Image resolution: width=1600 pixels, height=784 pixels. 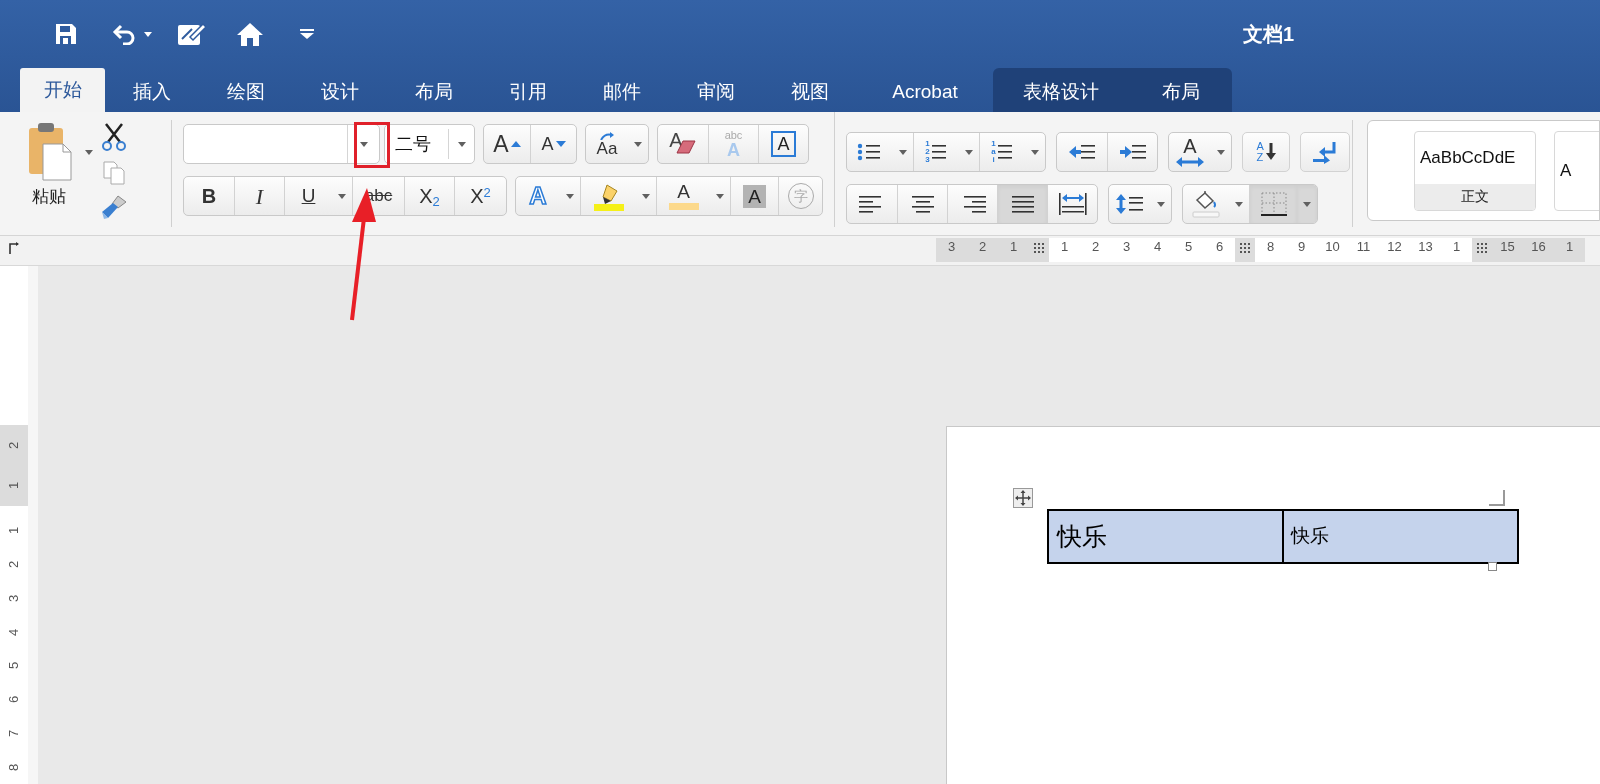 I want to click on sort-button: AZ, so click(x=1266, y=152).